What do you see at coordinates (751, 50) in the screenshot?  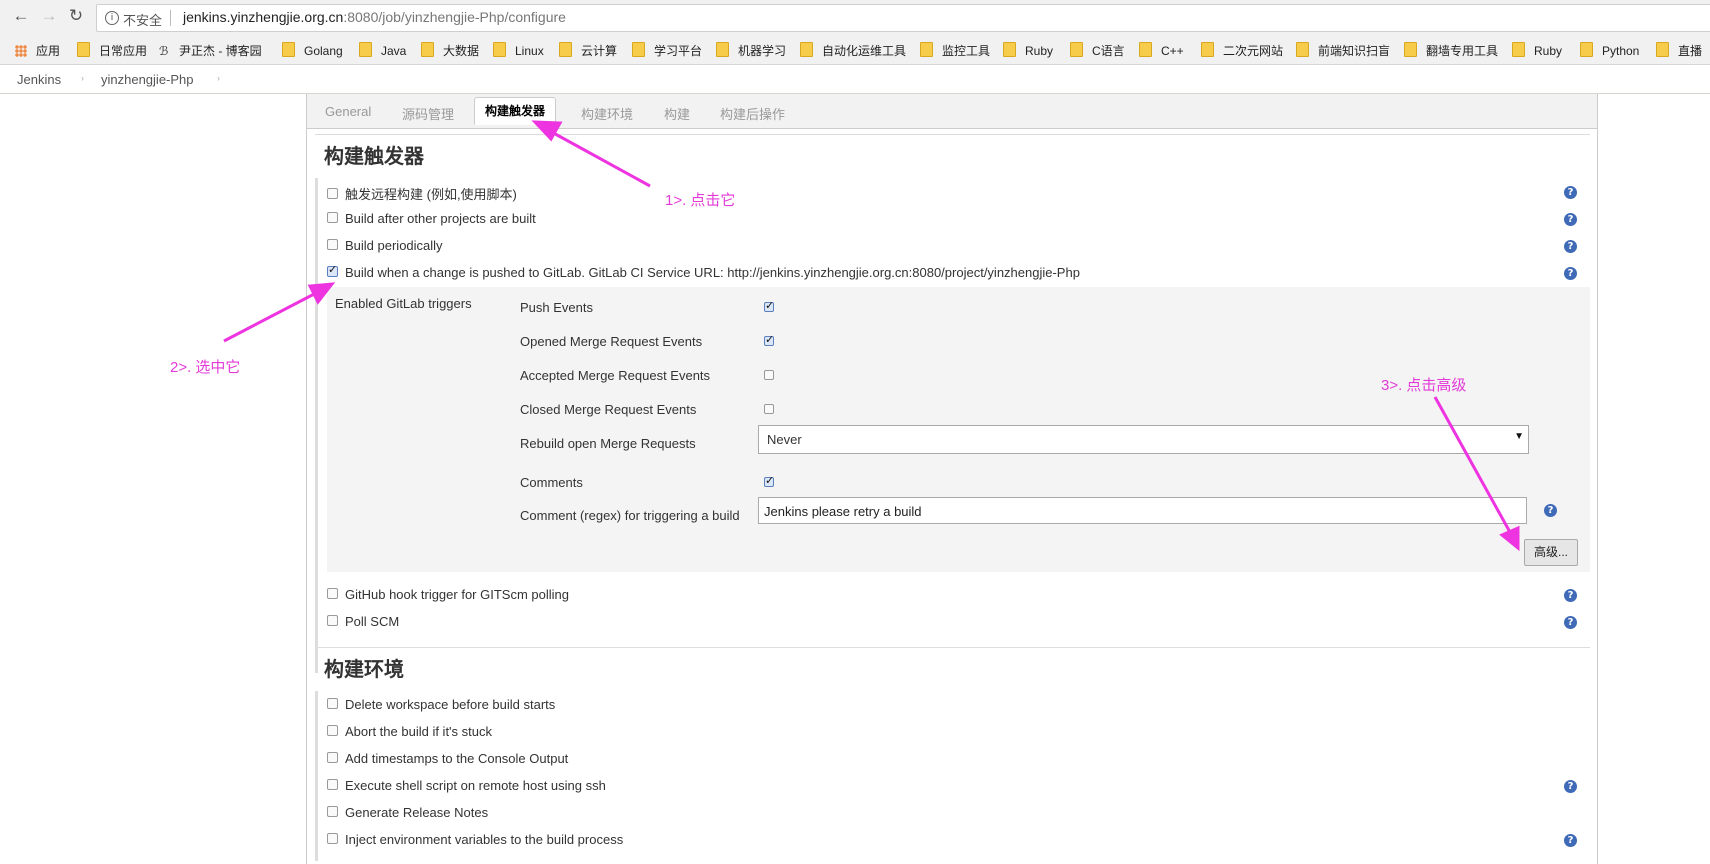 I see `bookmark-item: 机器学习` at bounding box center [751, 50].